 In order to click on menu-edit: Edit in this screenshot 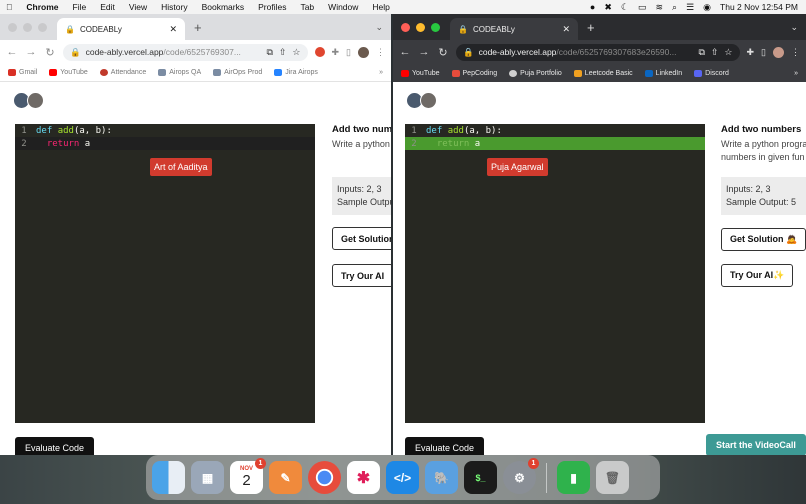, I will do `click(107, 7)`.